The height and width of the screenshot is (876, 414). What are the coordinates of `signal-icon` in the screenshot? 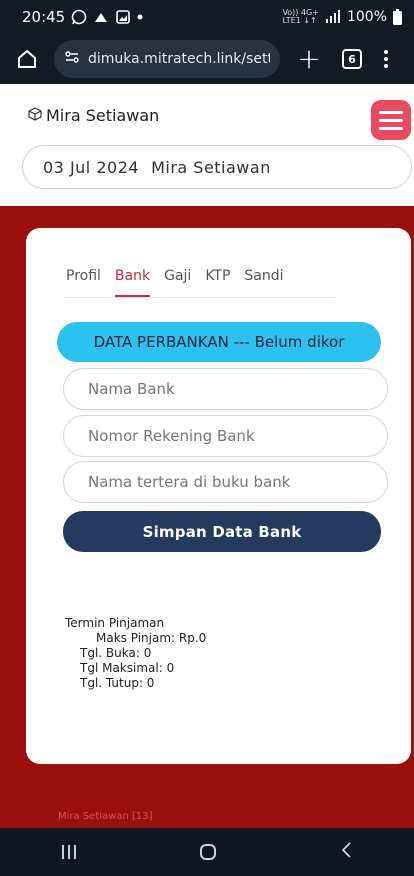 It's located at (333, 17).